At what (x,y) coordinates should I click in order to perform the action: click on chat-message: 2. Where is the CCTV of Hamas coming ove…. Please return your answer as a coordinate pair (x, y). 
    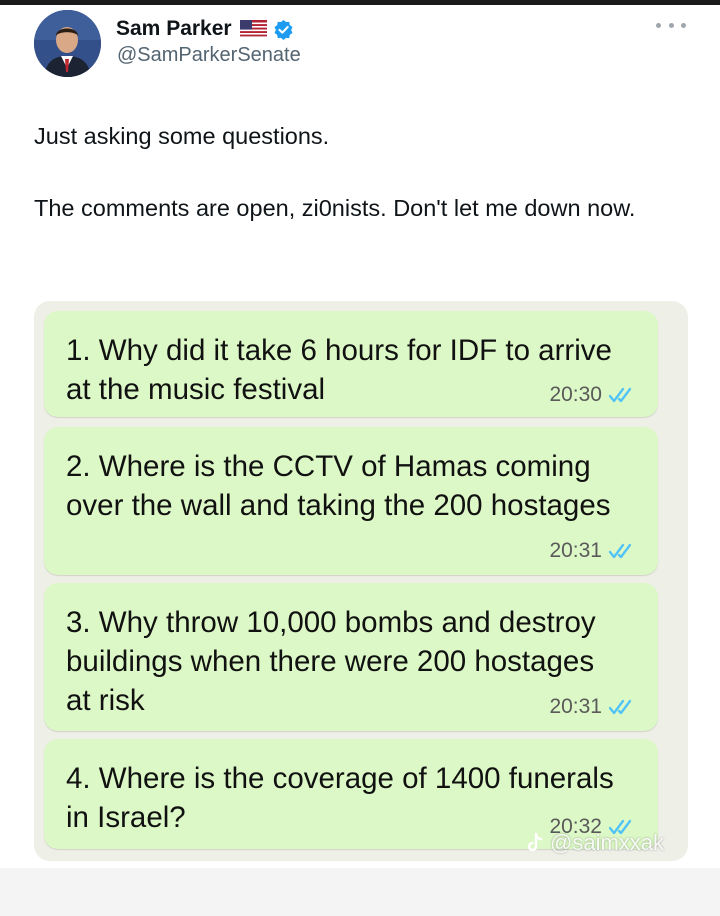
    Looking at the image, I should click on (351, 501).